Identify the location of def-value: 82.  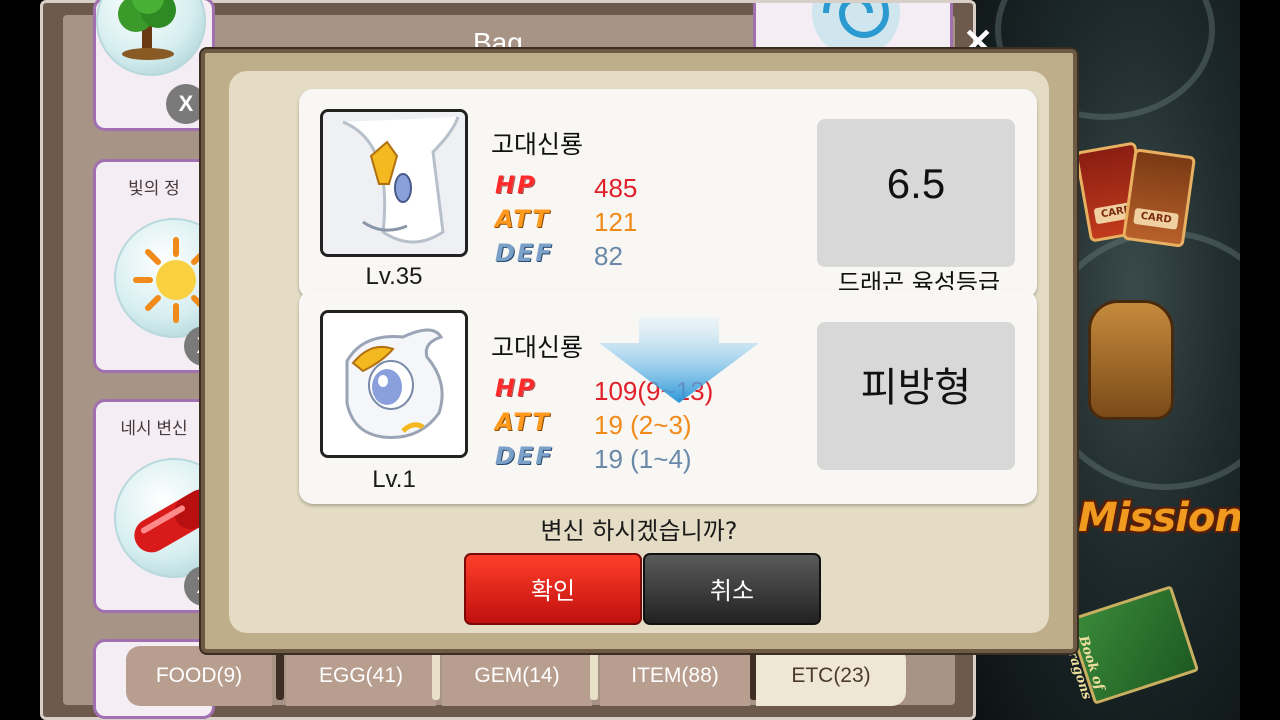
(608, 256).